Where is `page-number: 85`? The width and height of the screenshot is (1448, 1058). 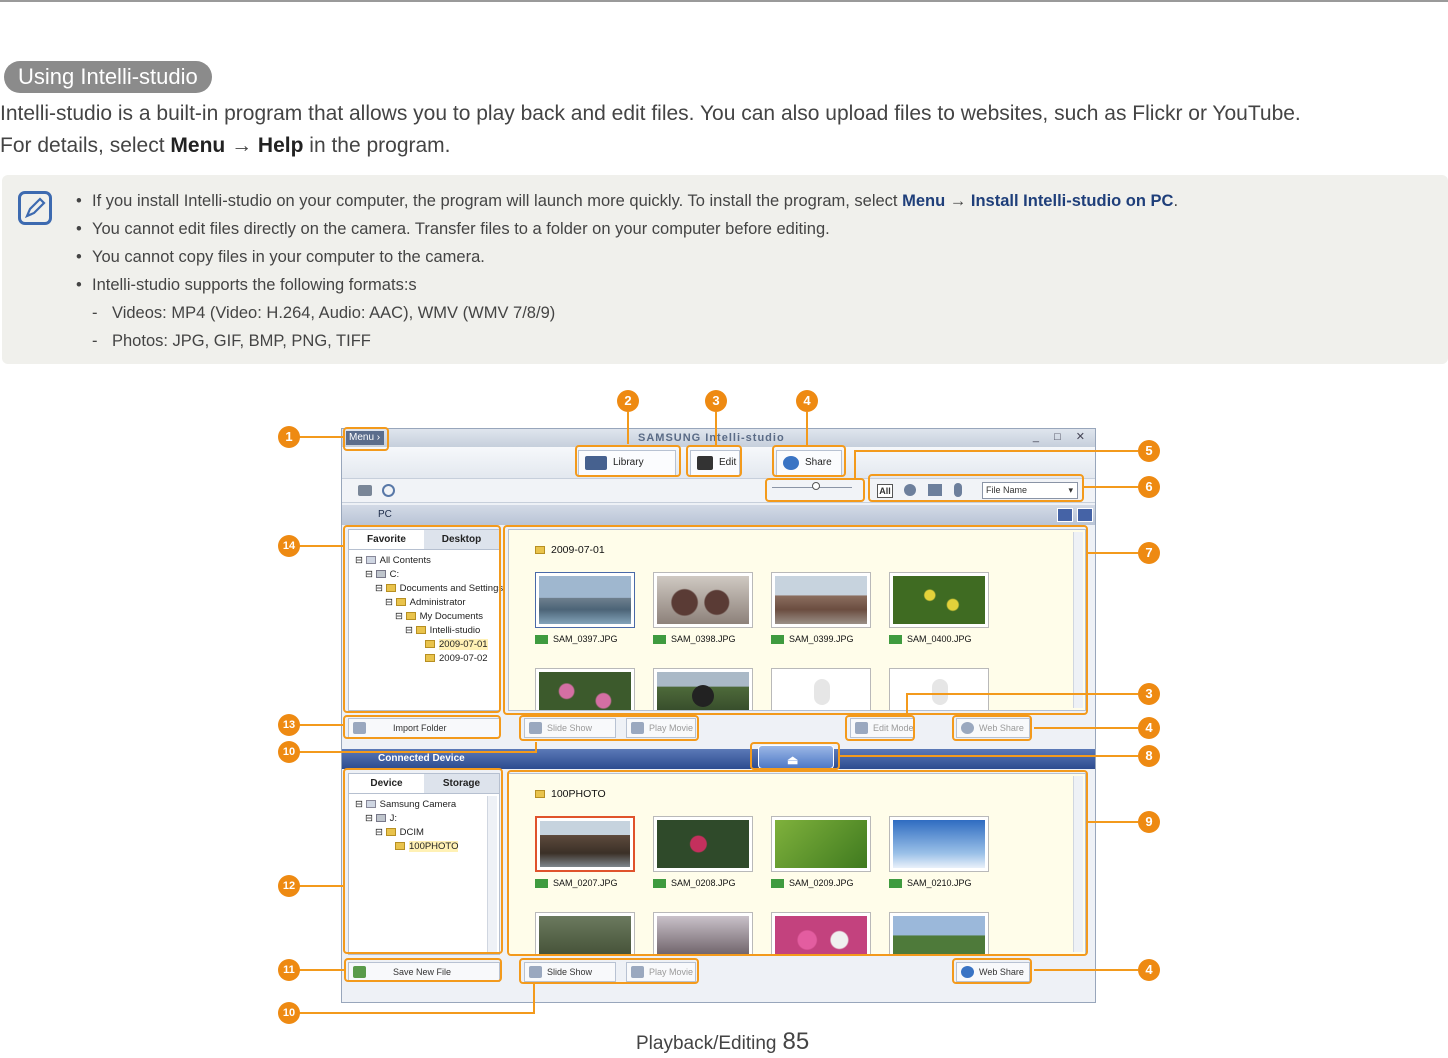 page-number: 85 is located at coordinates (796, 1041).